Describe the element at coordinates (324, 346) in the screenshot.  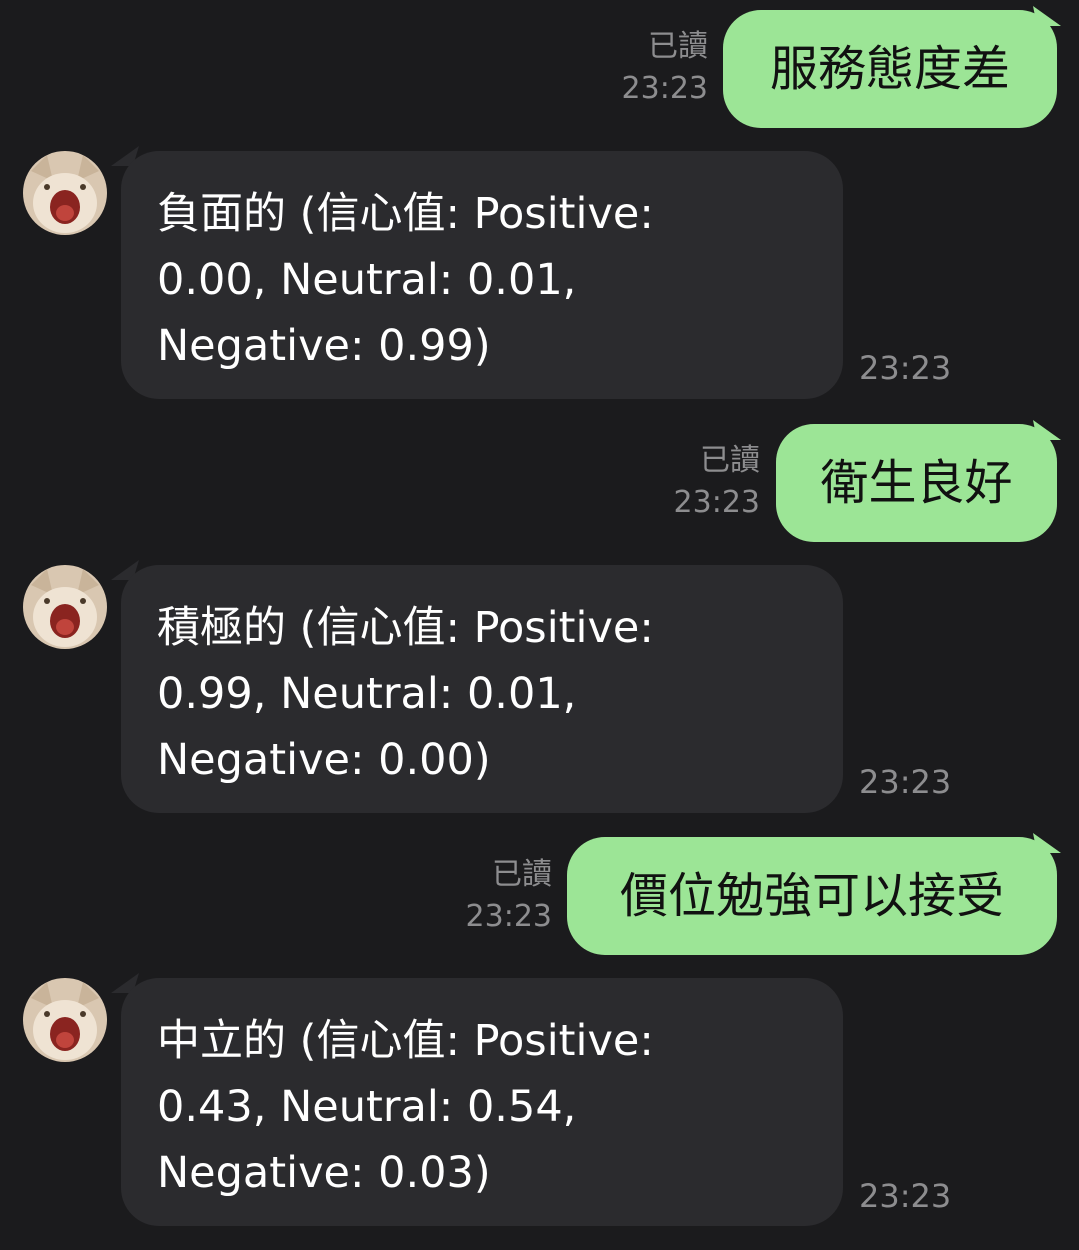
I see `message-text-line: Negative: 0.99)` at that location.